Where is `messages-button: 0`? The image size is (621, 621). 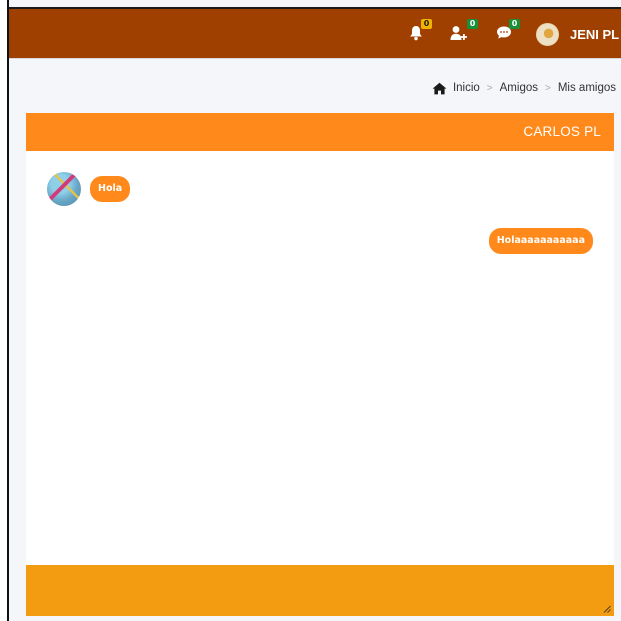 messages-button: 0 is located at coordinates (508, 32).